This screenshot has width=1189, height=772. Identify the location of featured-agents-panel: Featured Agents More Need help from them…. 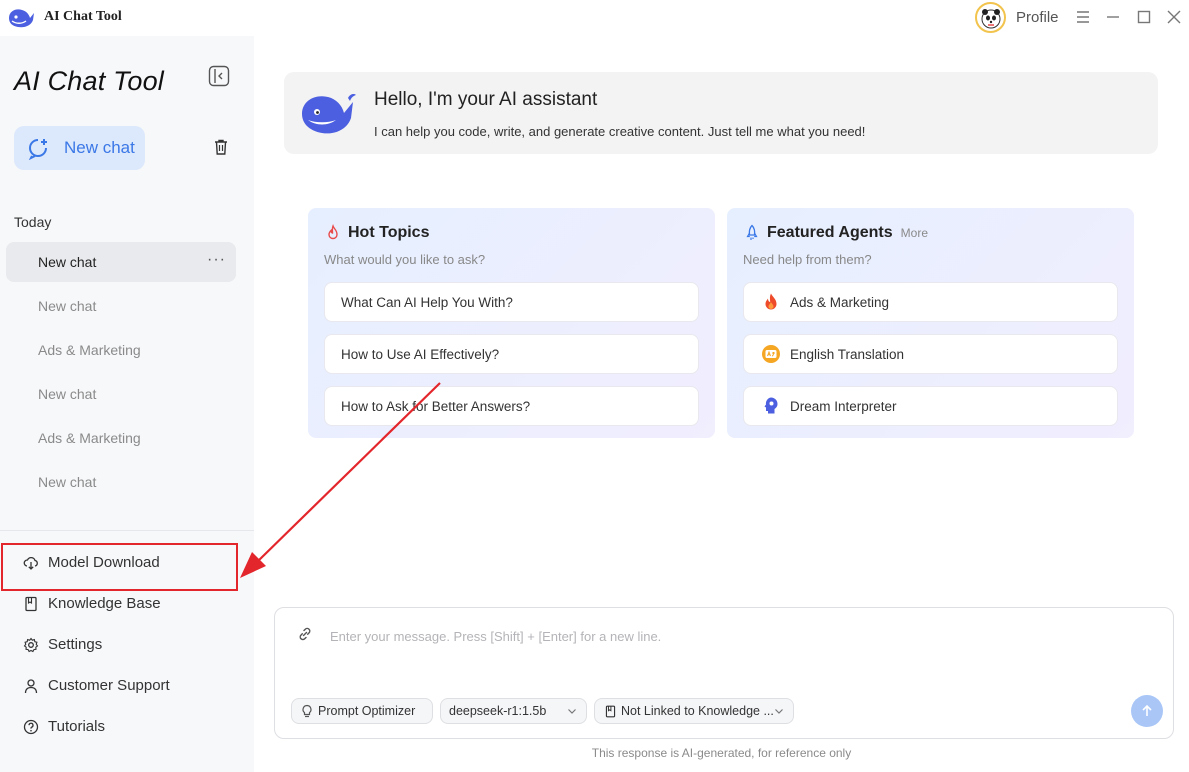
(930, 323).